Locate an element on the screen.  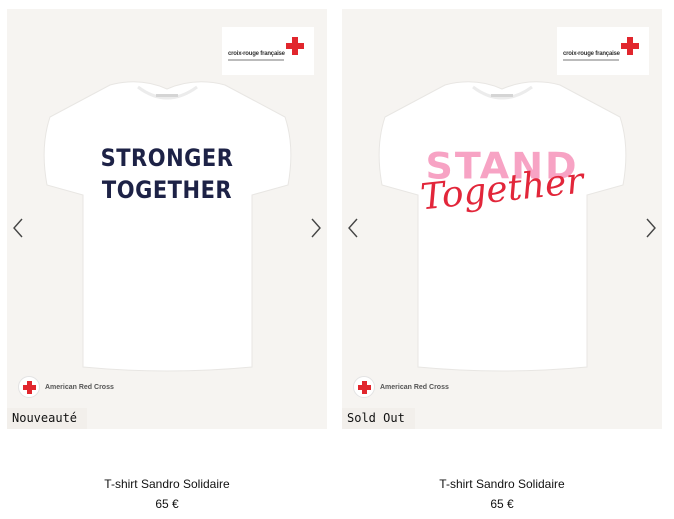
shirt-print-line-1: STRONGER is located at coordinates (167, 158).